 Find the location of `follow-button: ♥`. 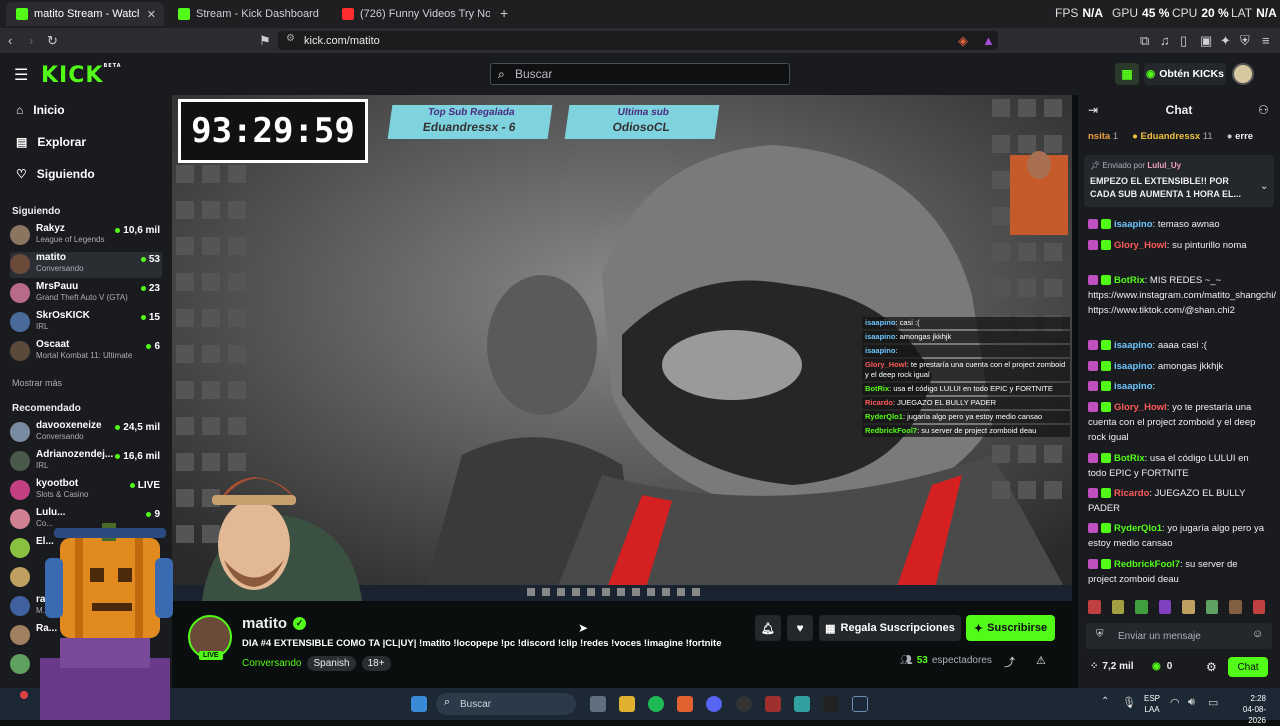

follow-button: ♥ is located at coordinates (800, 628).